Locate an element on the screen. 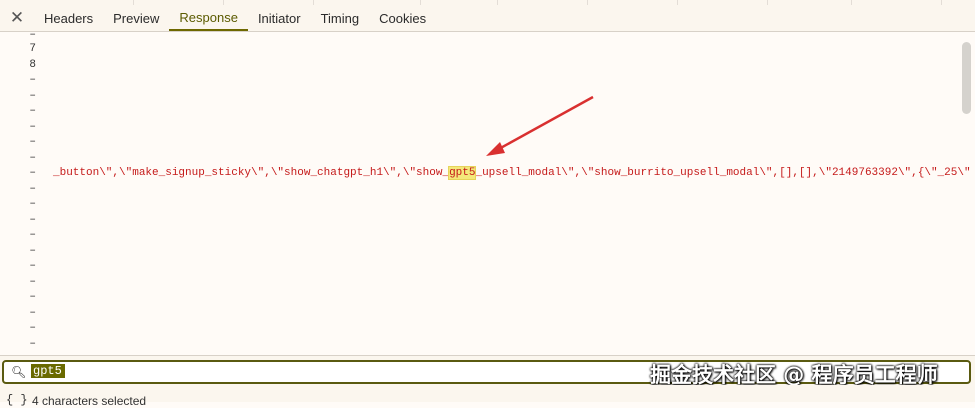 This screenshot has width=975, height=408. tab-initiator: Initiator is located at coordinates (279, 18).